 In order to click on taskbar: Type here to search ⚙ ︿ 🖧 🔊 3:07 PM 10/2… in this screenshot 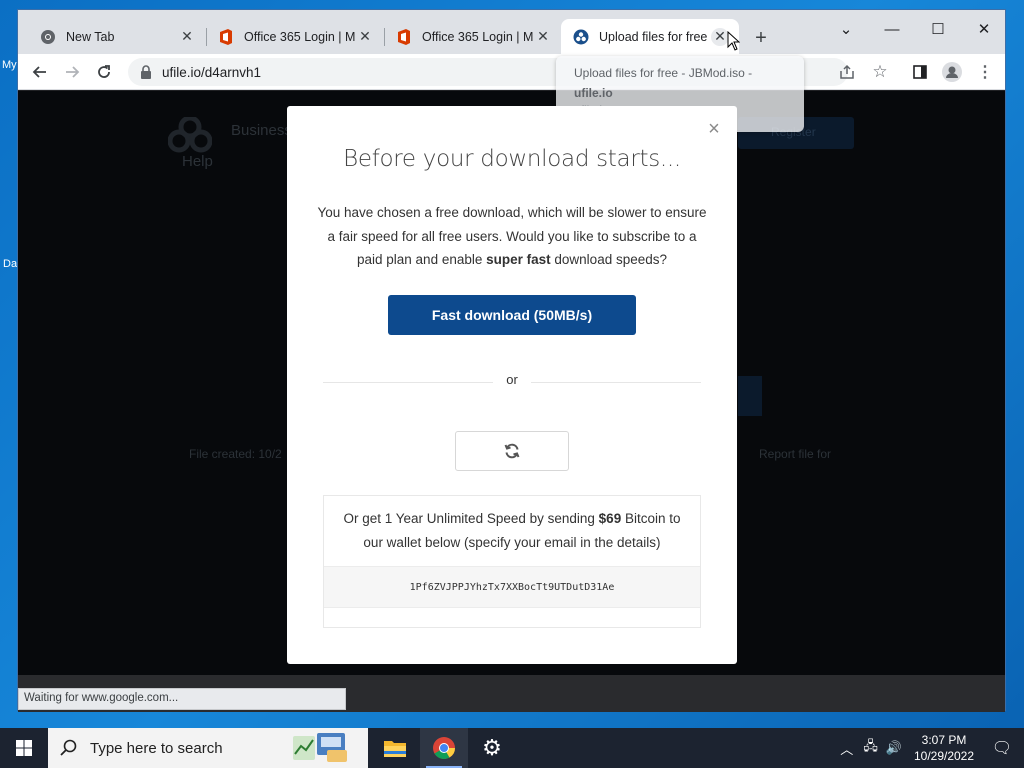, I will do `click(512, 748)`.